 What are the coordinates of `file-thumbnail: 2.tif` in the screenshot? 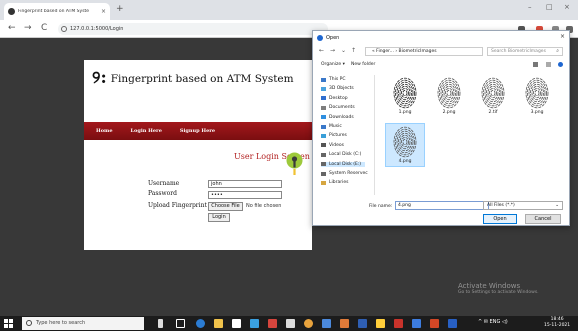 It's located at (493, 97).